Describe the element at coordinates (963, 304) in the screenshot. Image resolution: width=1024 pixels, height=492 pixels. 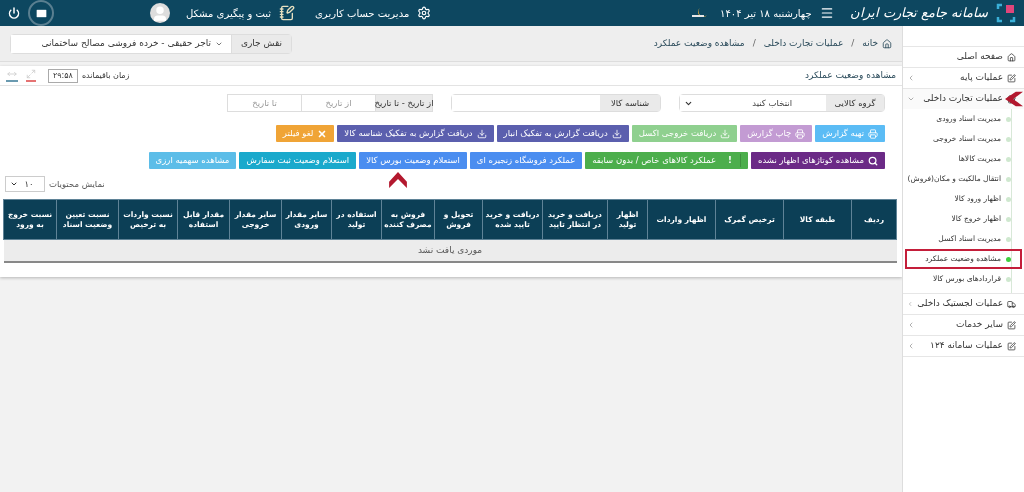
I see `sidebar-item: عملیات لجستیک داخلی` at that location.